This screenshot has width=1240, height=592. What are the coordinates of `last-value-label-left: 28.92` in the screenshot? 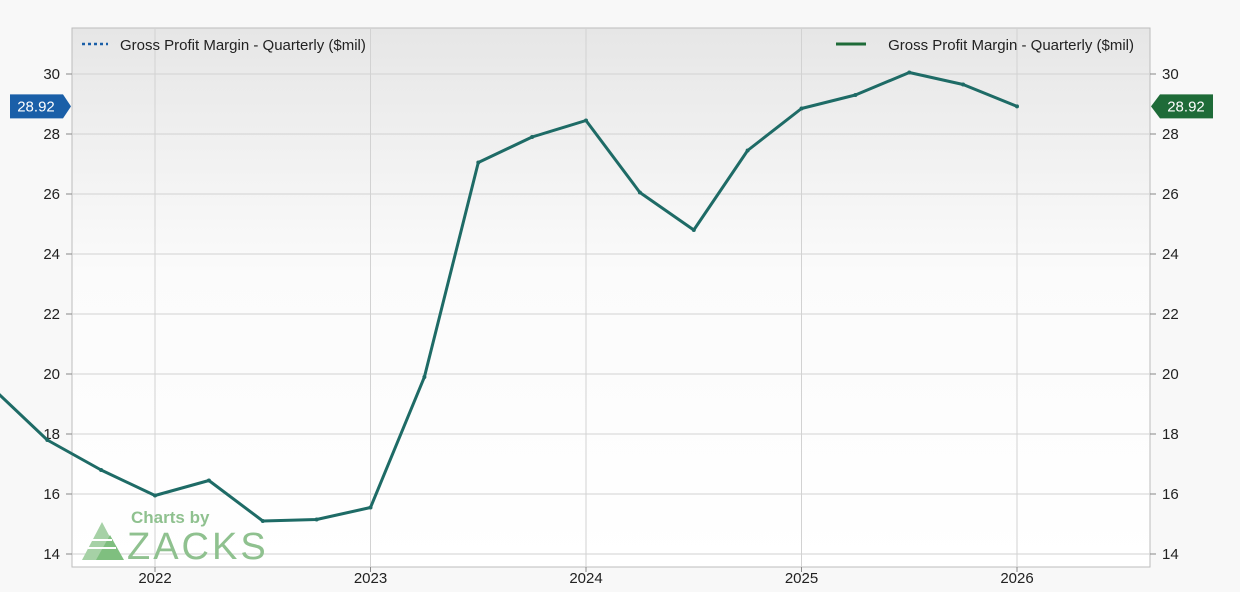 It's located at (36, 106).